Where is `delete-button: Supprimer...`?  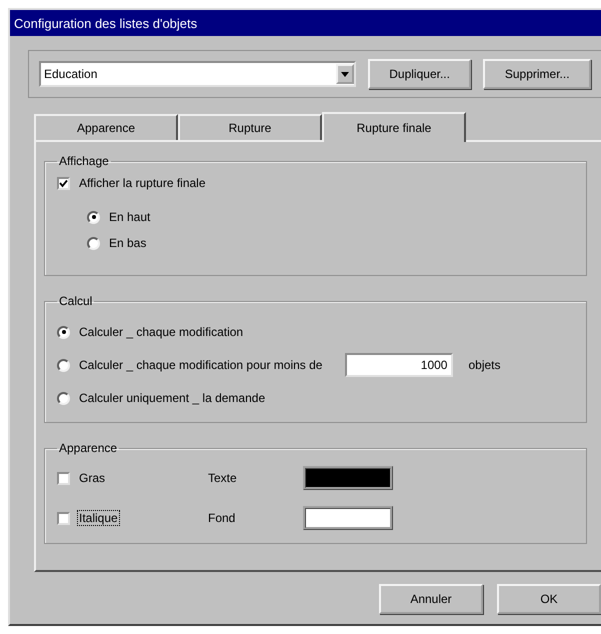 delete-button: Supprimer... is located at coordinates (537, 74).